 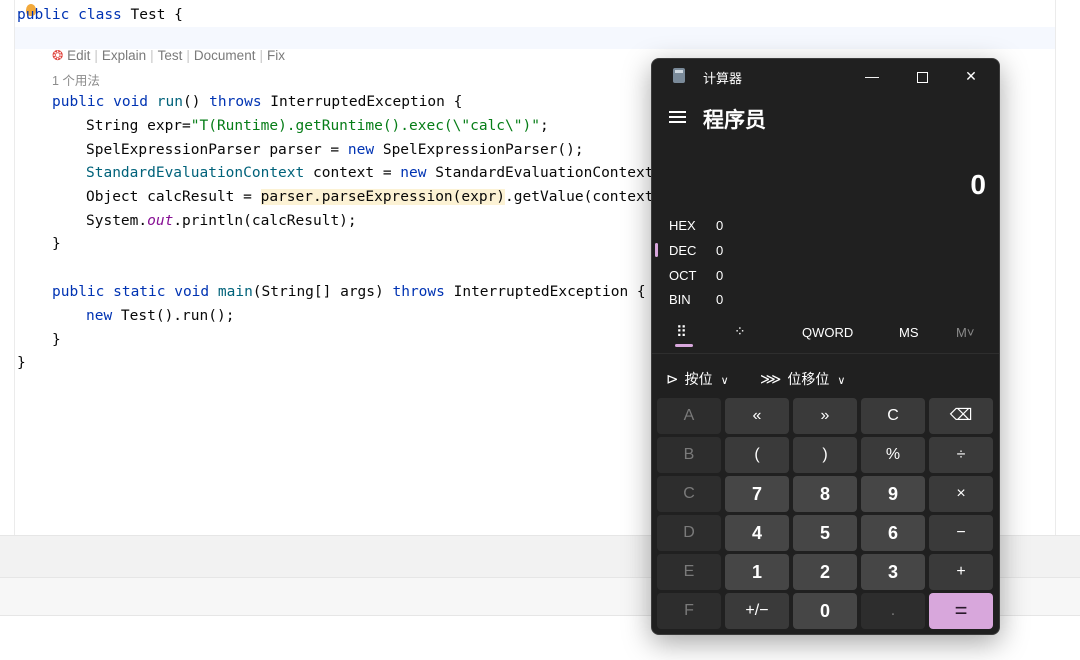 I want to click on bitshift-dropdown: ⋙ 位移位 ∨, so click(x=802, y=379).